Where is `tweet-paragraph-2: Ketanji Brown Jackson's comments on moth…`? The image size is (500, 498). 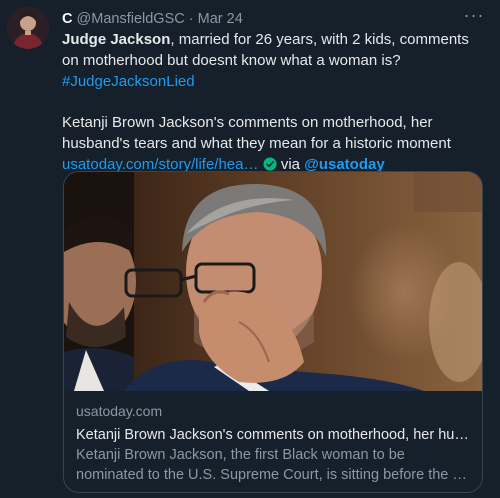
tweet-paragraph-2: Ketanji Brown Jackson's comments on moth… is located at coordinates (273, 143).